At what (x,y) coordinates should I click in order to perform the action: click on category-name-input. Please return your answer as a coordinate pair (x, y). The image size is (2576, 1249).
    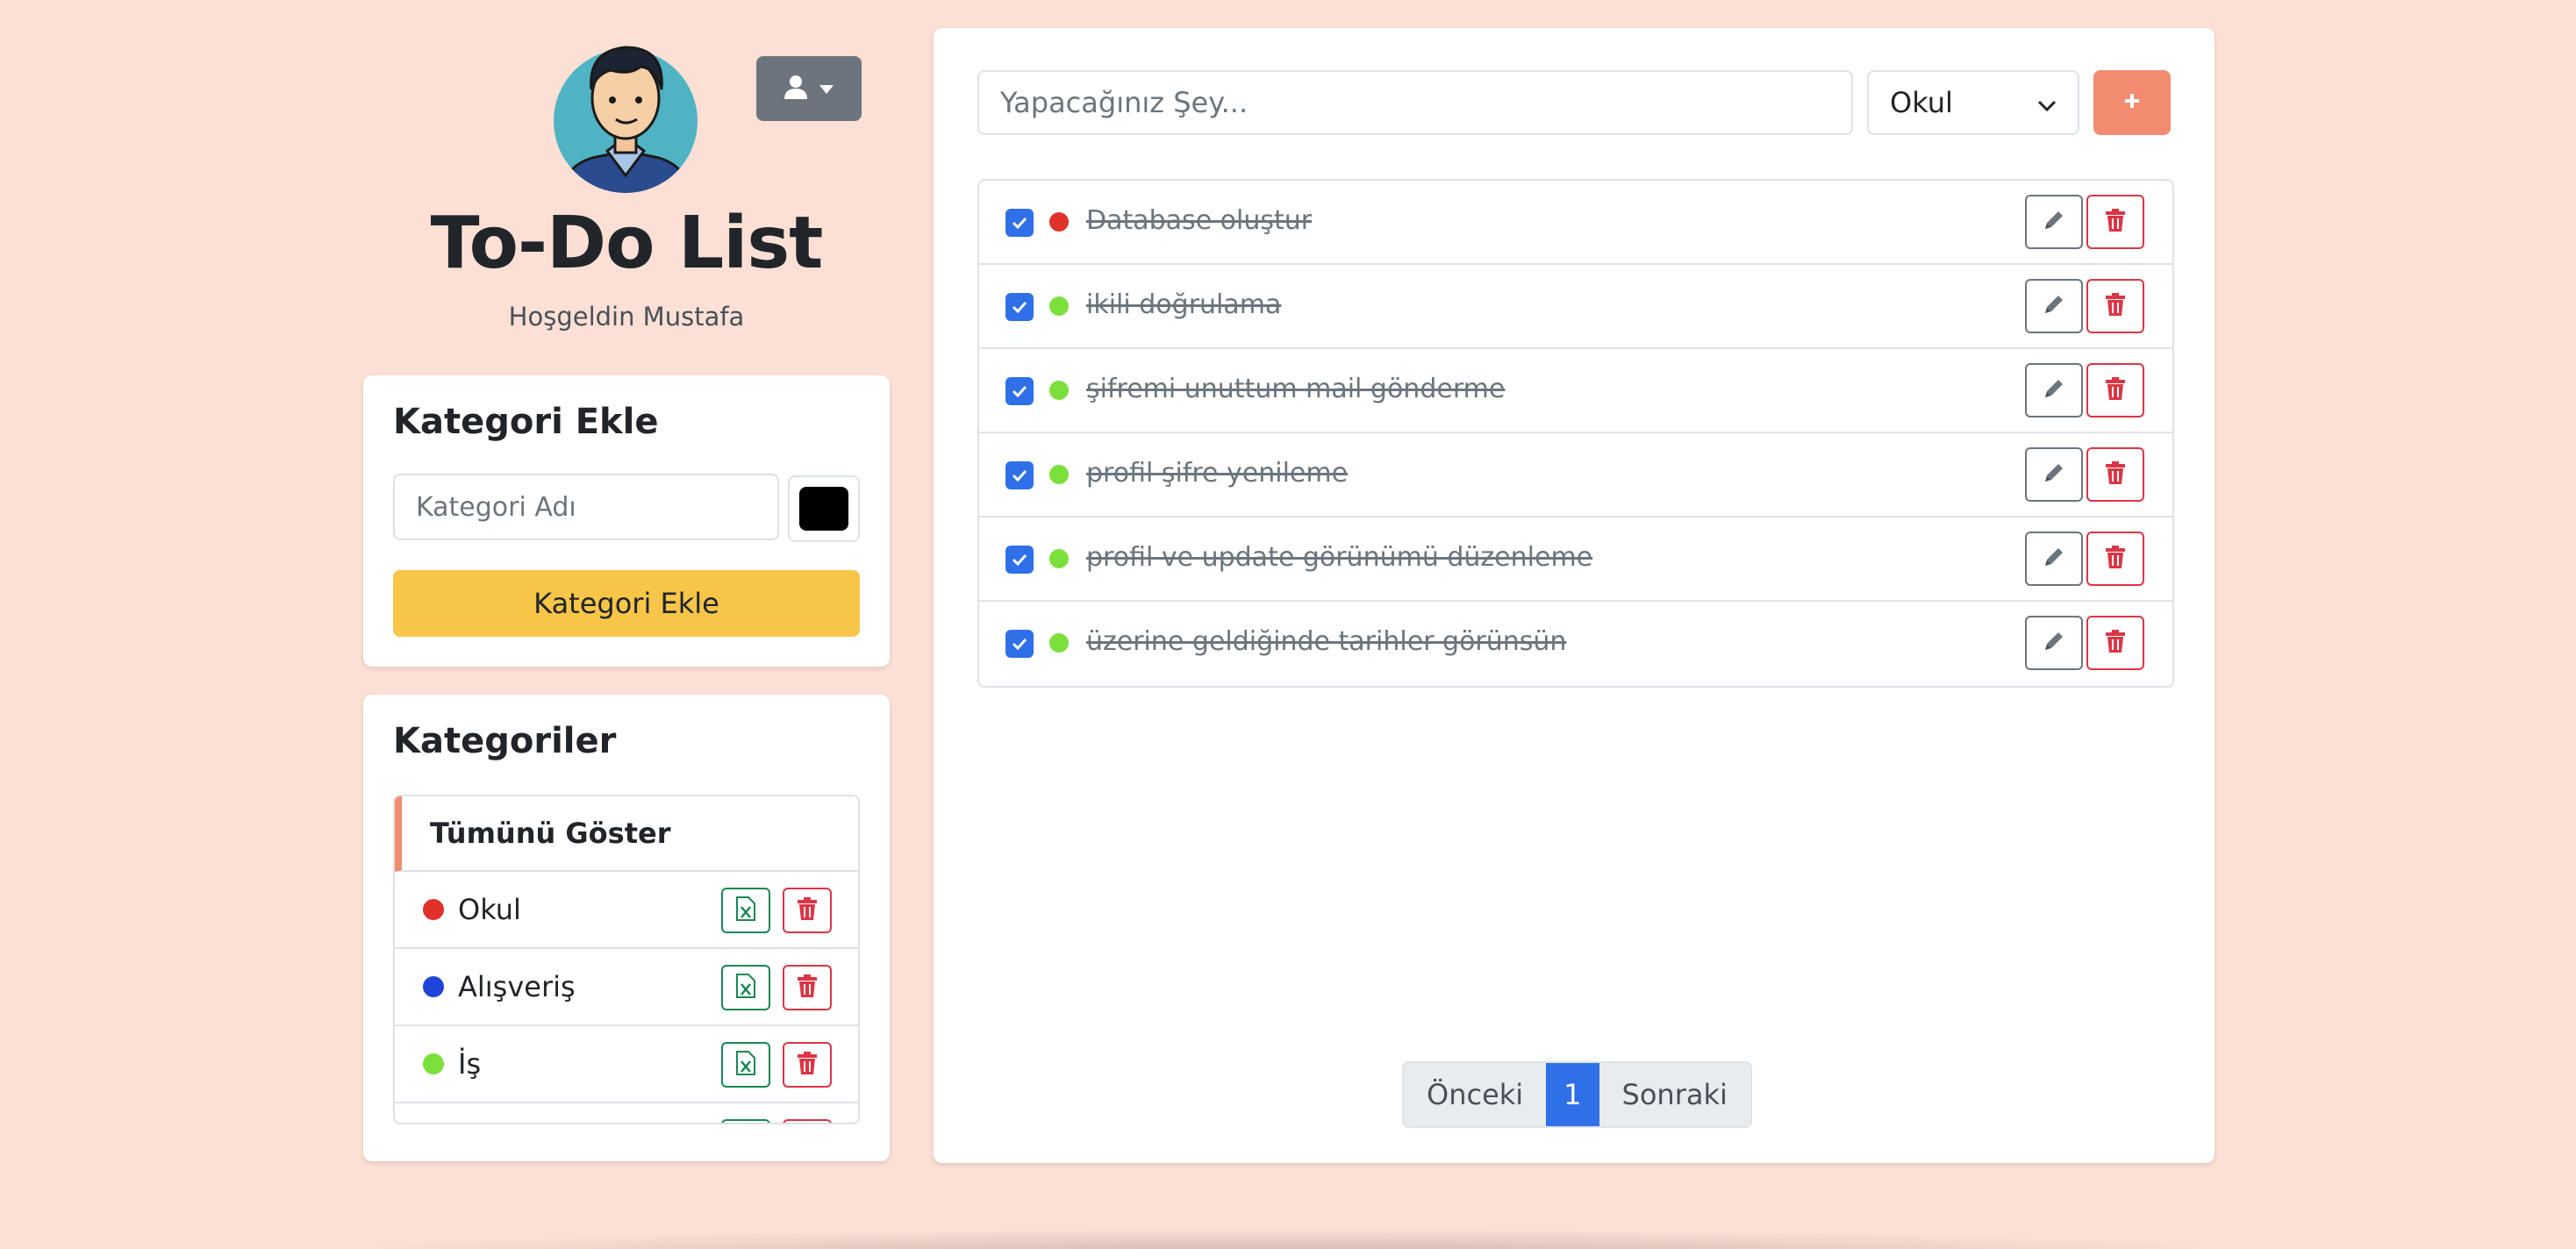
    Looking at the image, I should click on (586, 507).